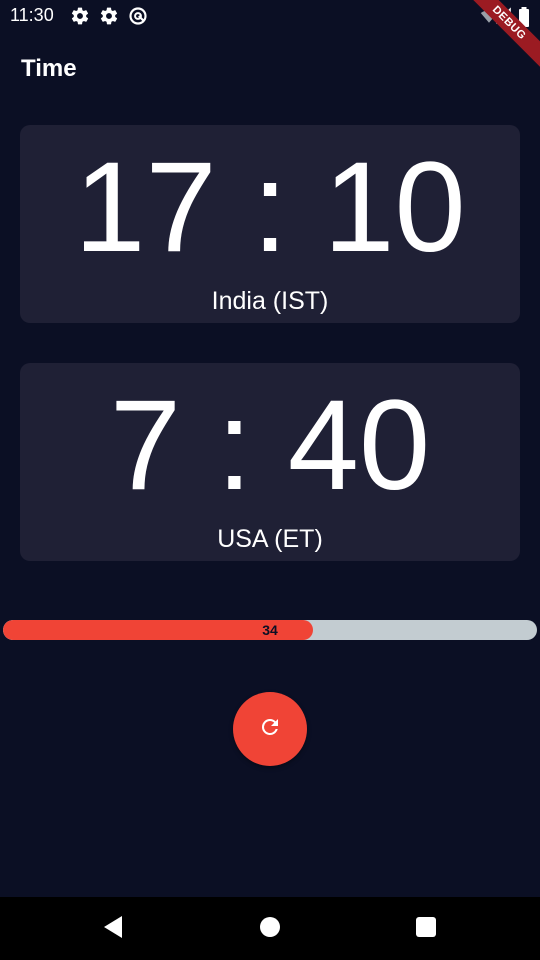 Image resolution: width=540 pixels, height=960 pixels. I want to click on status-time: 11:30, so click(32, 15).